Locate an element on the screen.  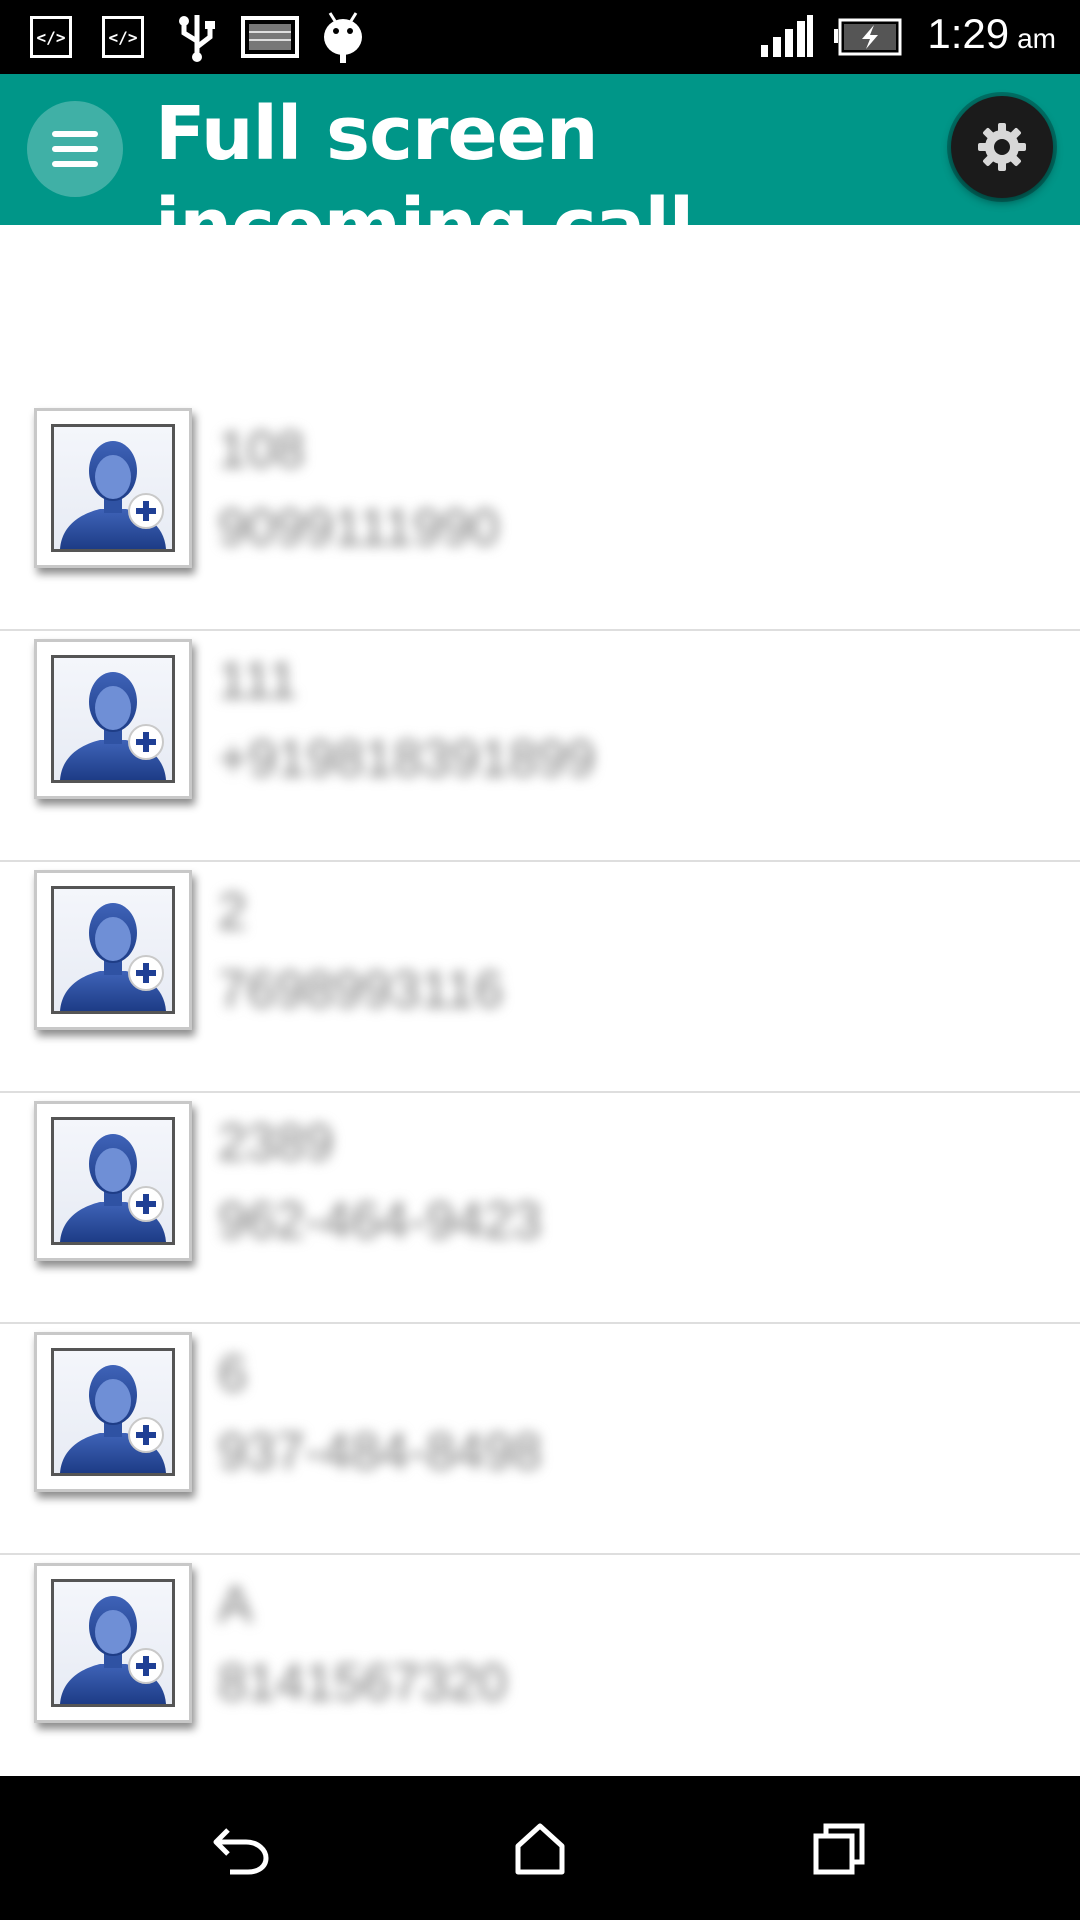
usb-icon is located at coordinates (197, 37).